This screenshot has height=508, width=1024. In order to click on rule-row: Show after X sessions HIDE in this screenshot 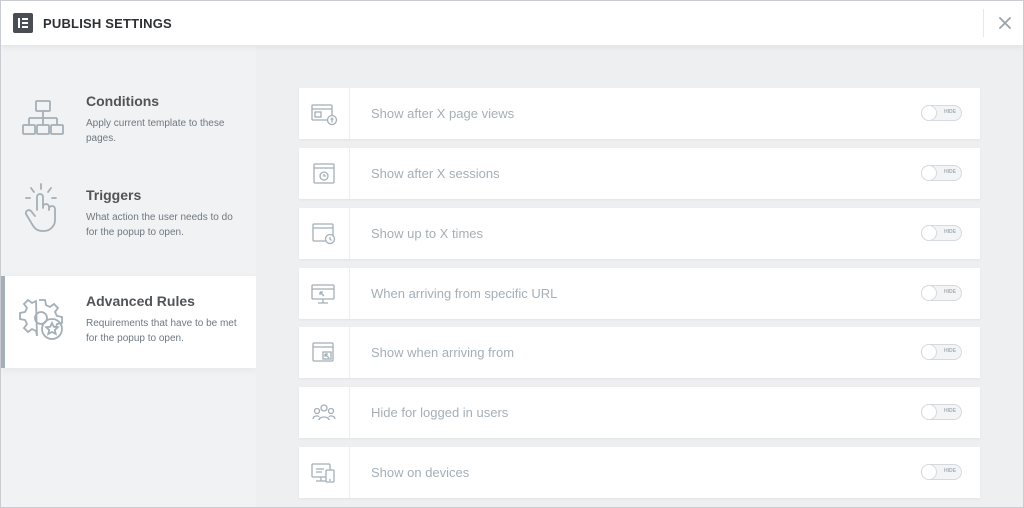, I will do `click(639, 173)`.